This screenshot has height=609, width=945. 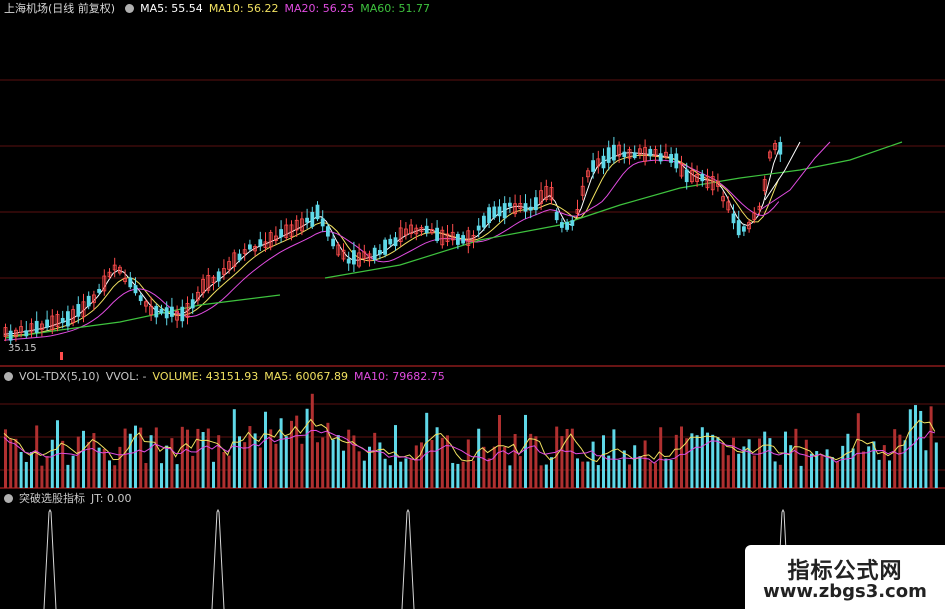 I want to click on volume-ma5-label: MA5: 60067.89, so click(x=306, y=376).